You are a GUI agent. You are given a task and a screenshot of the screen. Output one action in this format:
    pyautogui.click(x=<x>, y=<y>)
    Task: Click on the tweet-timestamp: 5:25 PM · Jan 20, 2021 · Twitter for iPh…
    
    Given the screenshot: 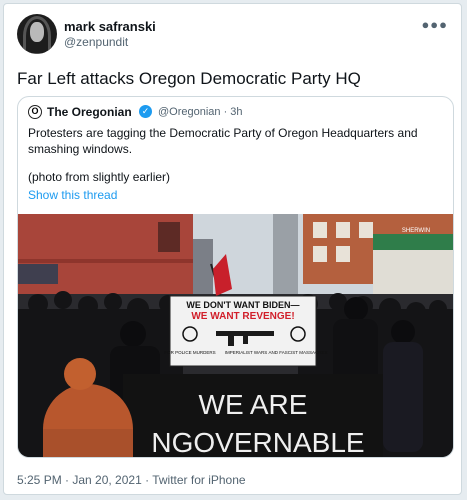 What is the action you would take?
    pyautogui.click(x=131, y=480)
    